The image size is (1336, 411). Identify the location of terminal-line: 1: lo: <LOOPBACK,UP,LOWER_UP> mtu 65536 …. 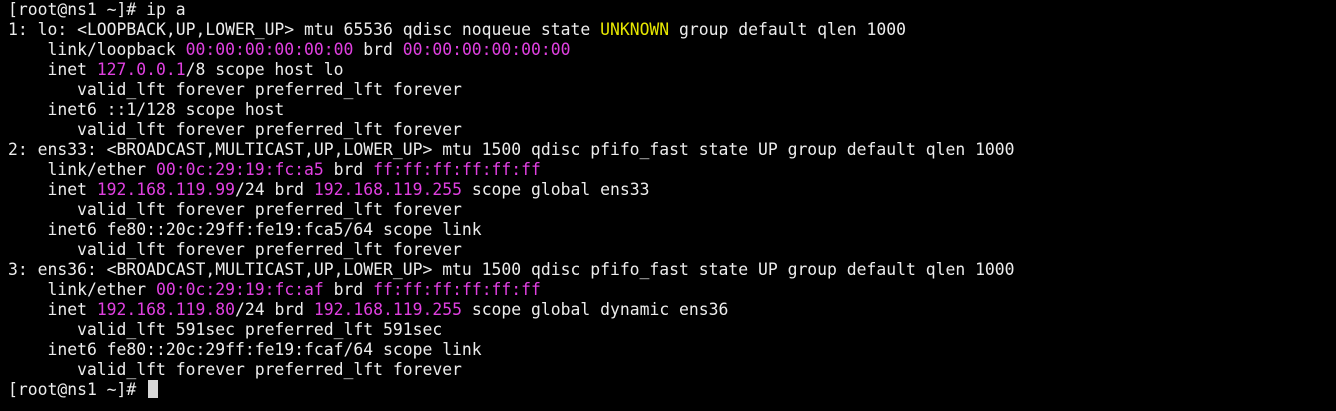
(672, 30).